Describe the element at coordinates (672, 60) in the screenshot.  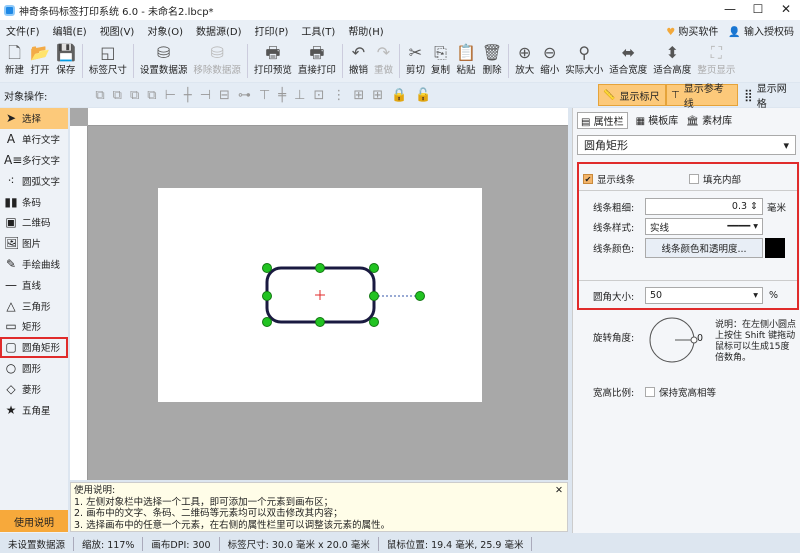
I see `toolbar-button: ⬍ 适合高度` at that location.